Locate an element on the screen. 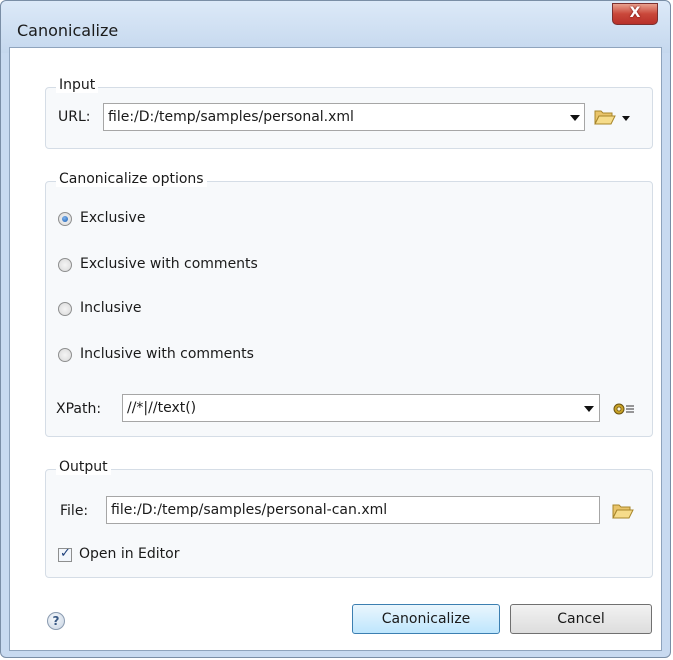  options-legend: Canonicalize options is located at coordinates (131, 179).